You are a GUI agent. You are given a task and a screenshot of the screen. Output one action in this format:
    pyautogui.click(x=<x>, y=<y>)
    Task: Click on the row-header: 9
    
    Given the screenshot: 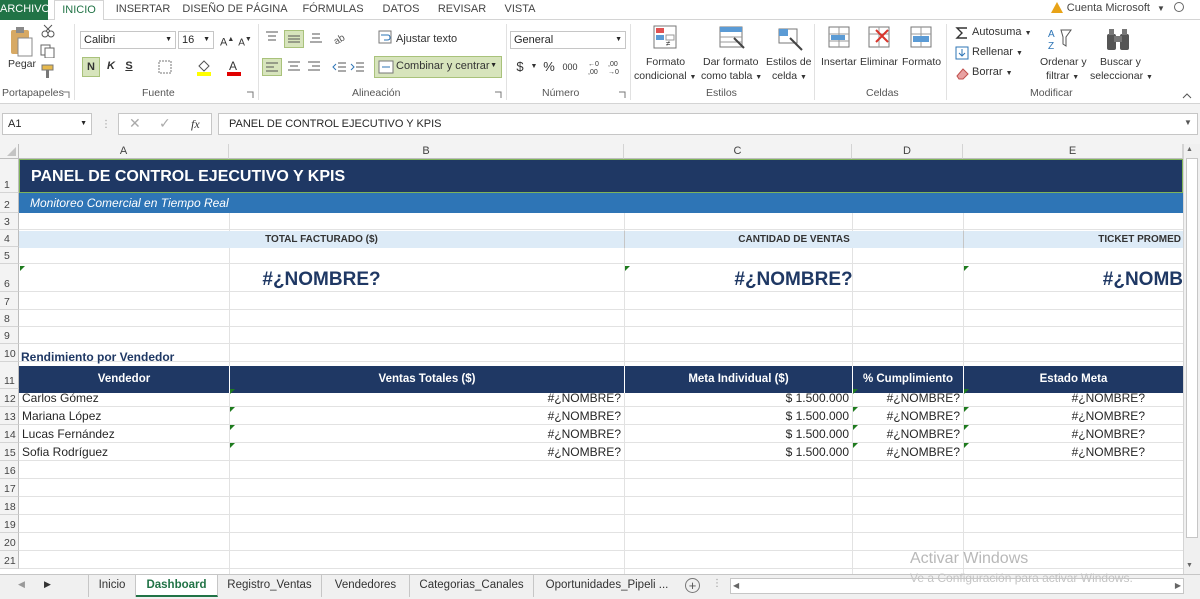 What is the action you would take?
    pyautogui.click(x=9, y=335)
    